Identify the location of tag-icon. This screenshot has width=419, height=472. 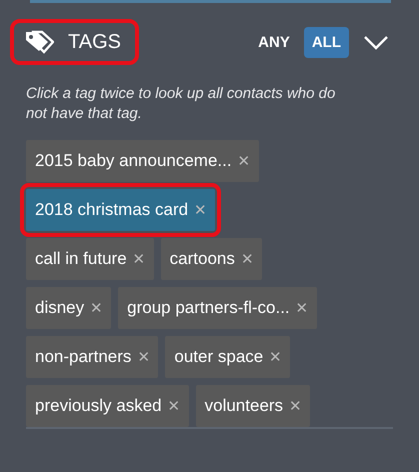
(39, 42).